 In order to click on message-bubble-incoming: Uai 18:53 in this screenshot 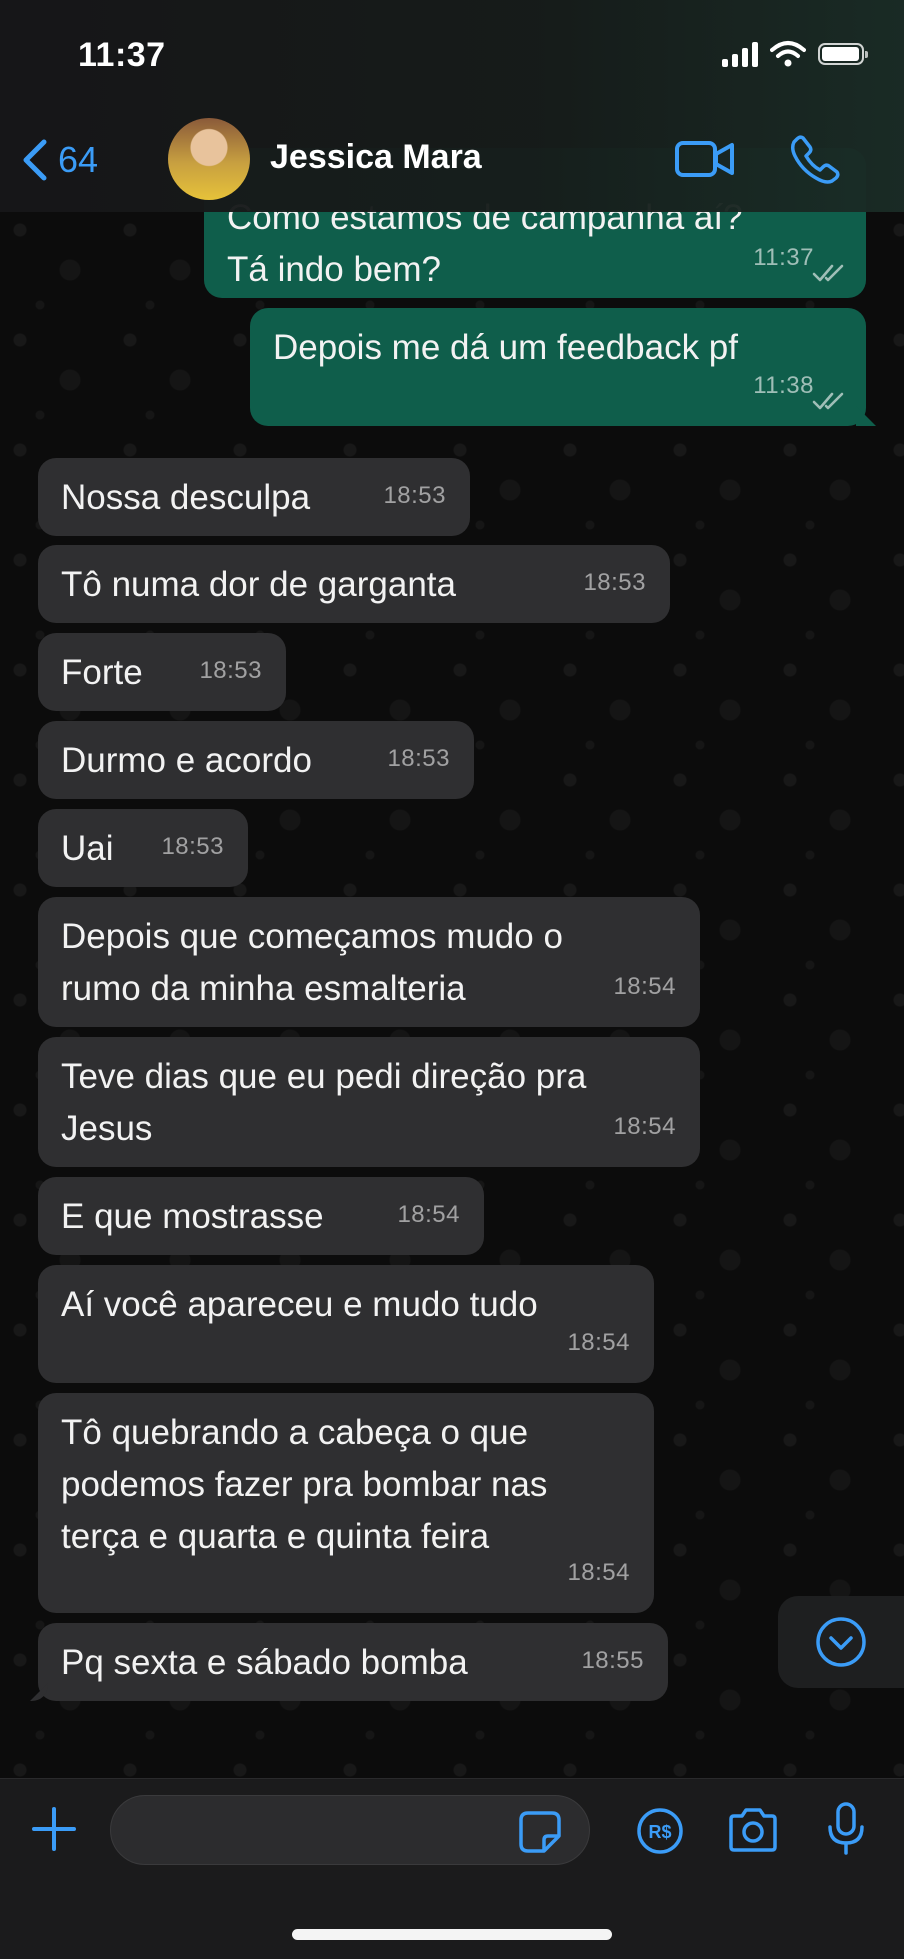, I will do `click(143, 848)`.